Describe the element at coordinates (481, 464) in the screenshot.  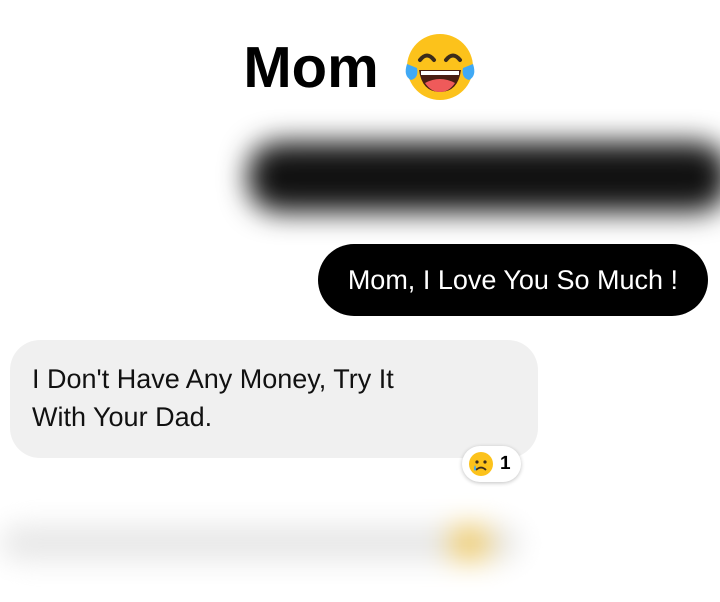
I see `sad-tear-emoji-icon` at that location.